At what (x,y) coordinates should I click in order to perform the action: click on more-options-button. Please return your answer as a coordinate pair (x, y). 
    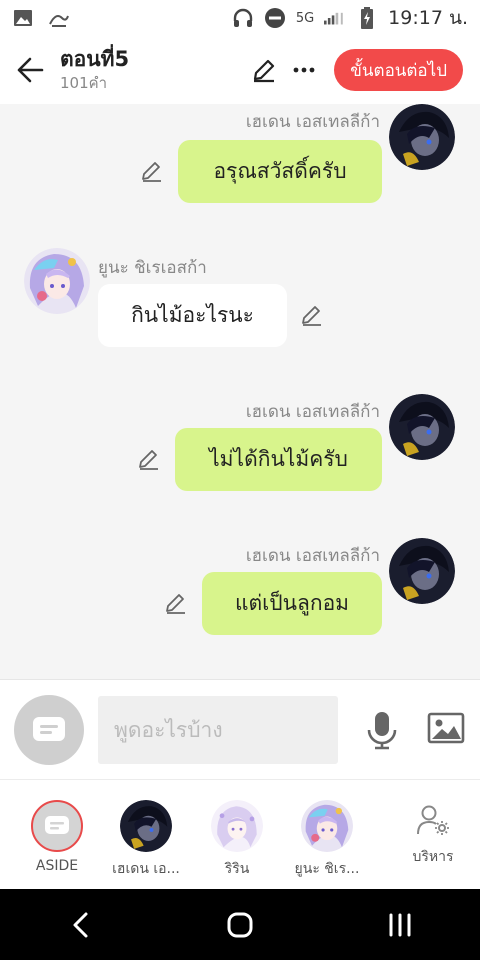
    Looking at the image, I should click on (304, 70).